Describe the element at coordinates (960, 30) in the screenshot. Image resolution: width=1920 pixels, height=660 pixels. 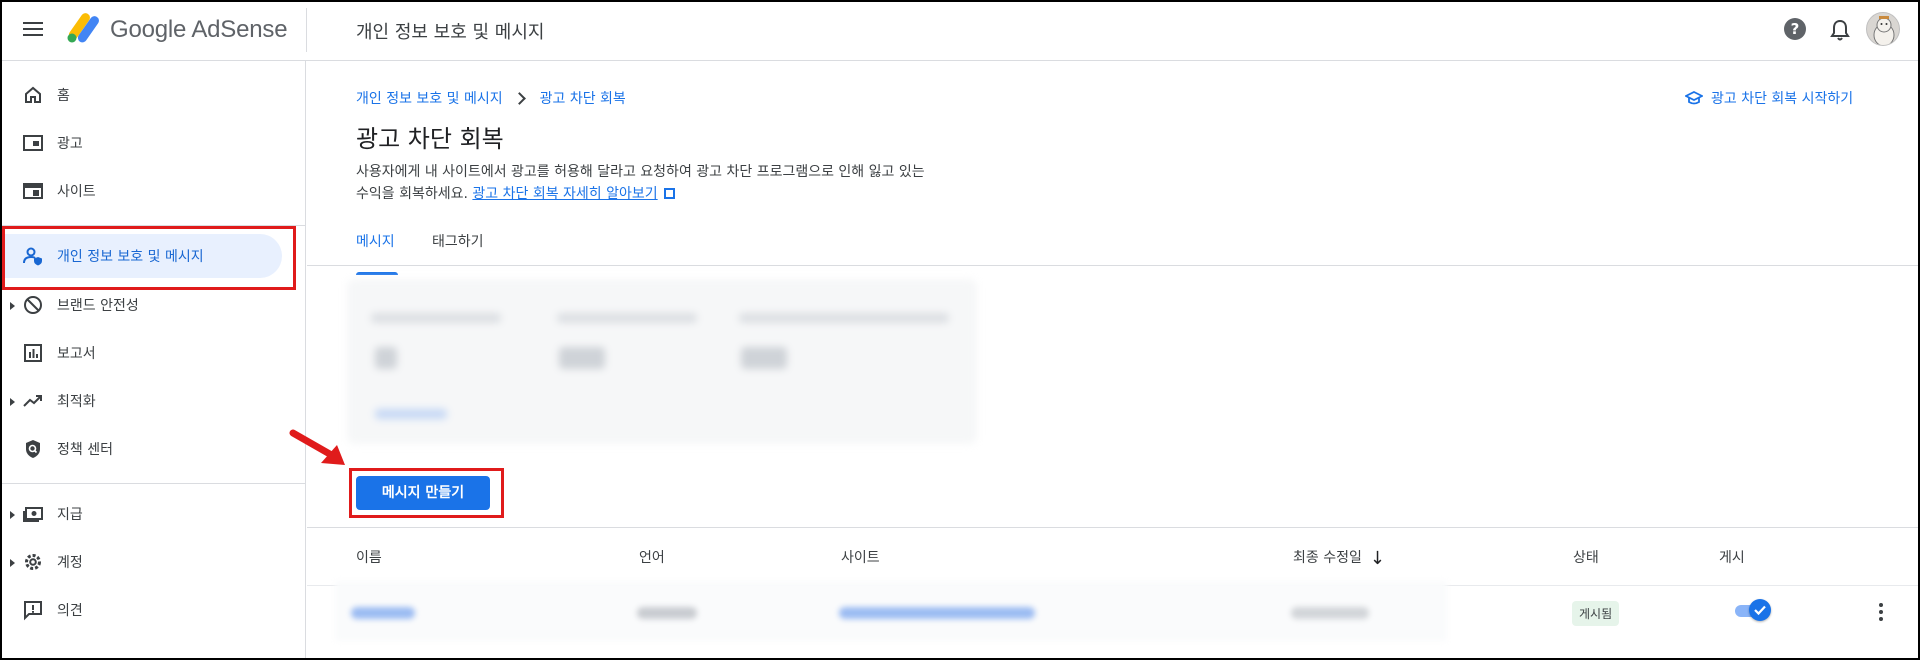
I see `top-app-bar: Google AdSense 개인 정보 보호 및 메시지 ?` at that location.